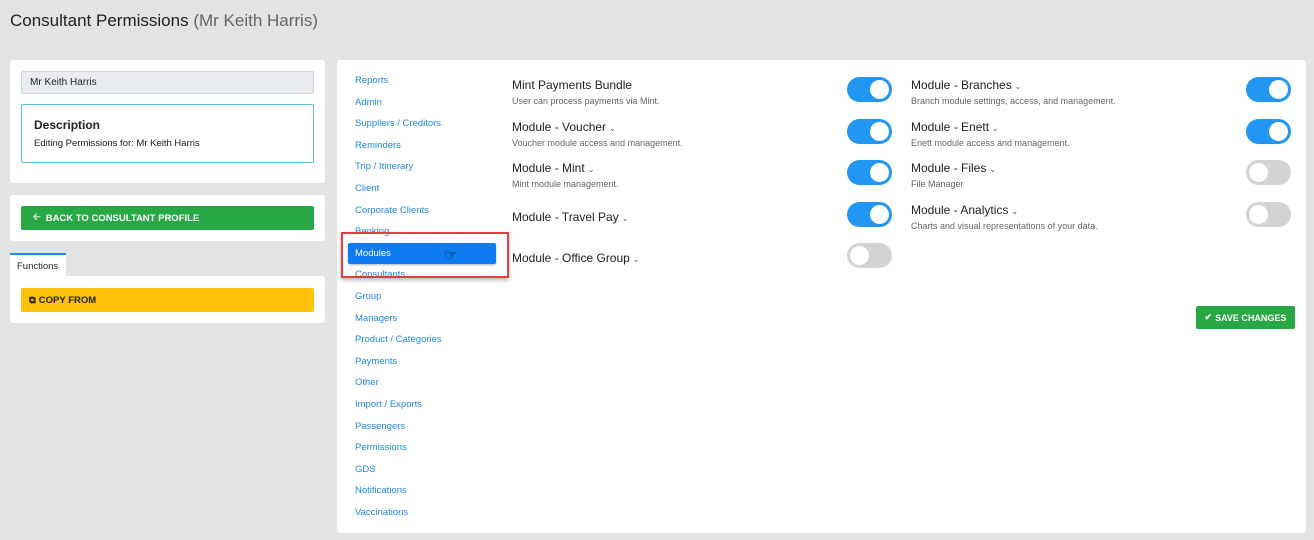  I want to click on hand-cursor-icon: ☞, so click(451, 255).